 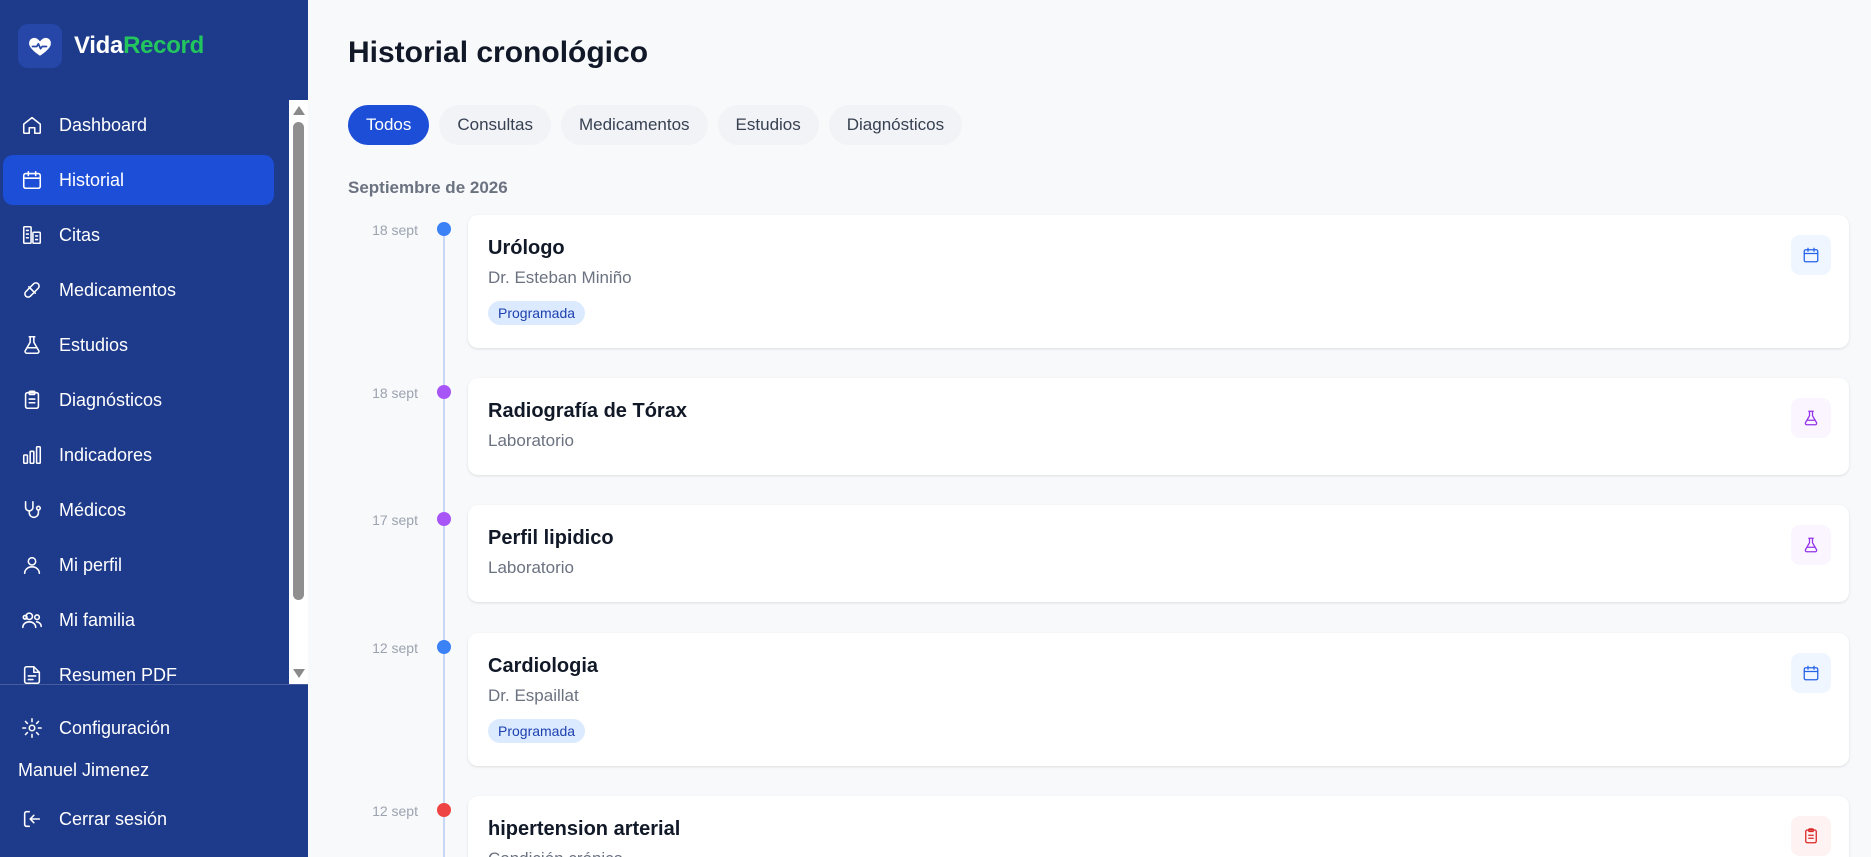 I want to click on sidebar-item-label: Diagnósticos, so click(x=111, y=399).